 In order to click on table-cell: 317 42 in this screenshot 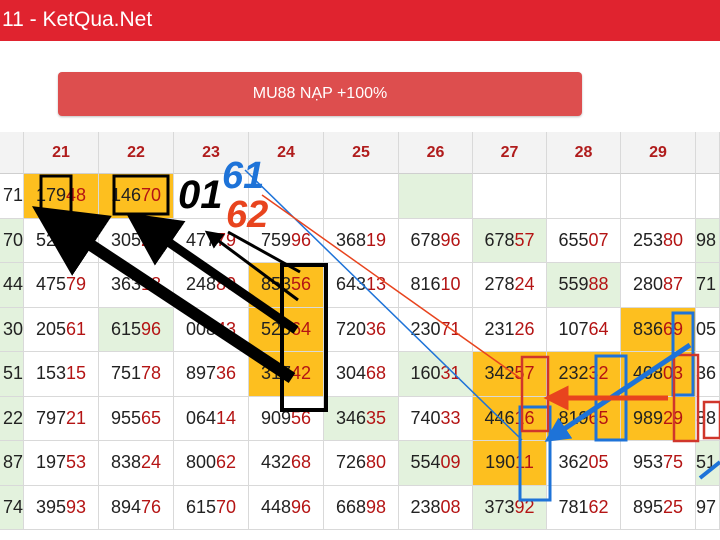, I will do `click(286, 374)`.